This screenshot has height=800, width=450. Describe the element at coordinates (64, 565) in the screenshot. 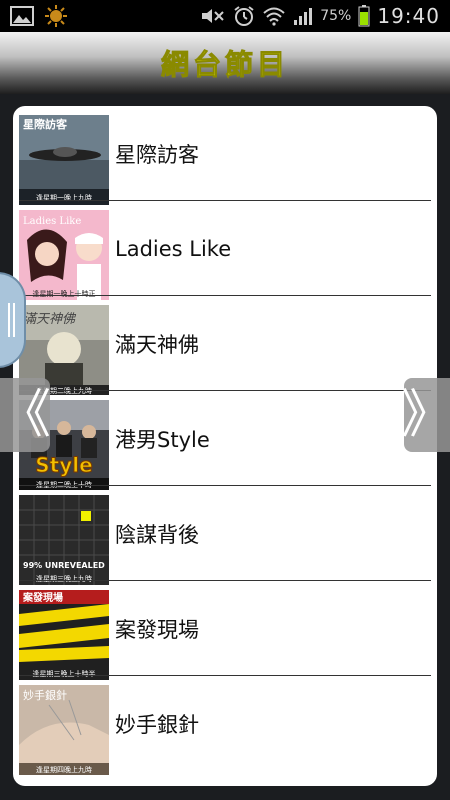

I see `thumb-caption: 99% UNREVEALED` at that location.